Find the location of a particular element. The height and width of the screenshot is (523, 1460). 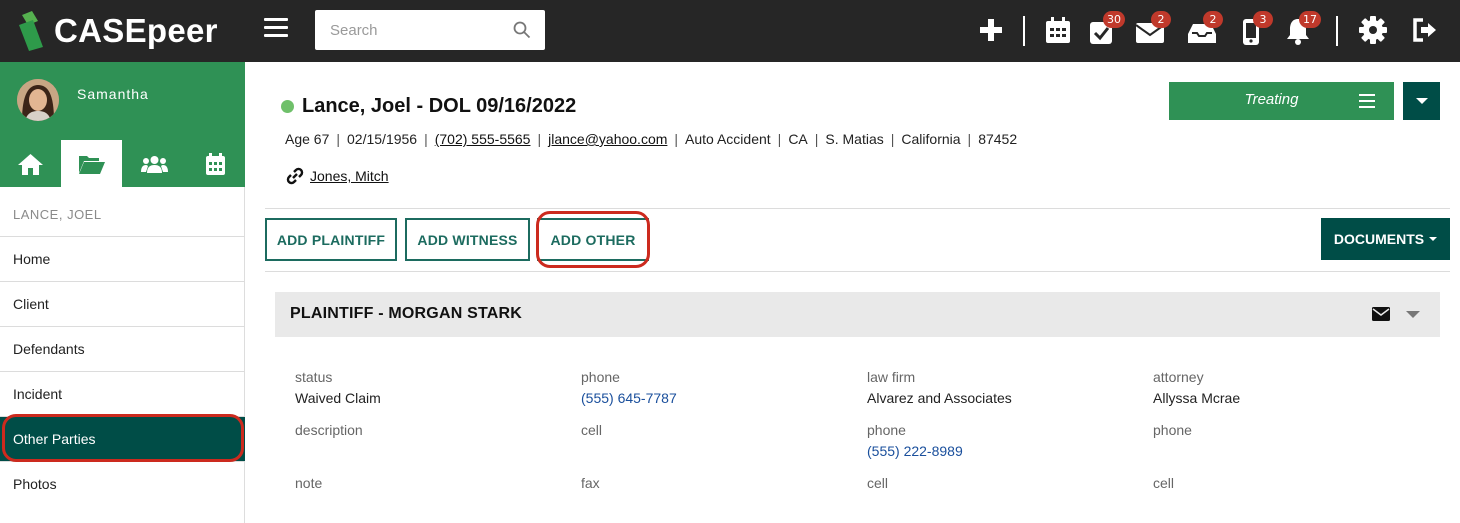

case-title: Lance, Joel - DOL 09/16/2022 is located at coordinates (439, 106).